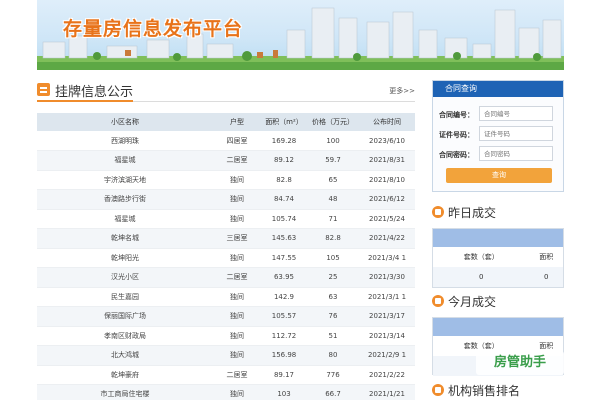 This screenshot has height=400, width=600. What do you see at coordinates (284, 199) in the screenshot?
I see `cell-area: 84.74` at bounding box center [284, 199].